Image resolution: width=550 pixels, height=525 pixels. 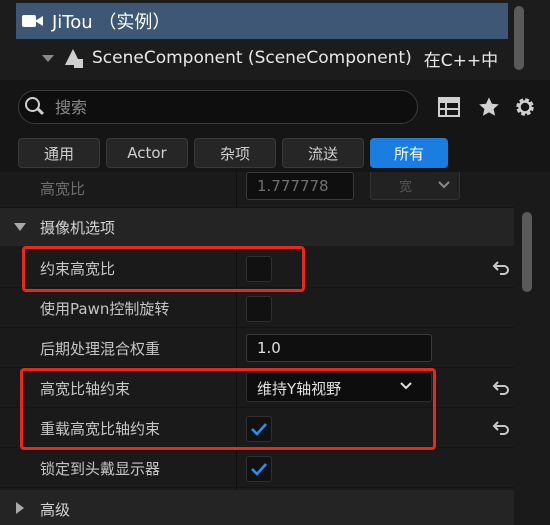 What do you see at coordinates (100, 469) in the screenshot?
I see `lock-to-hmd-label: 锁定到头戴显示器` at bounding box center [100, 469].